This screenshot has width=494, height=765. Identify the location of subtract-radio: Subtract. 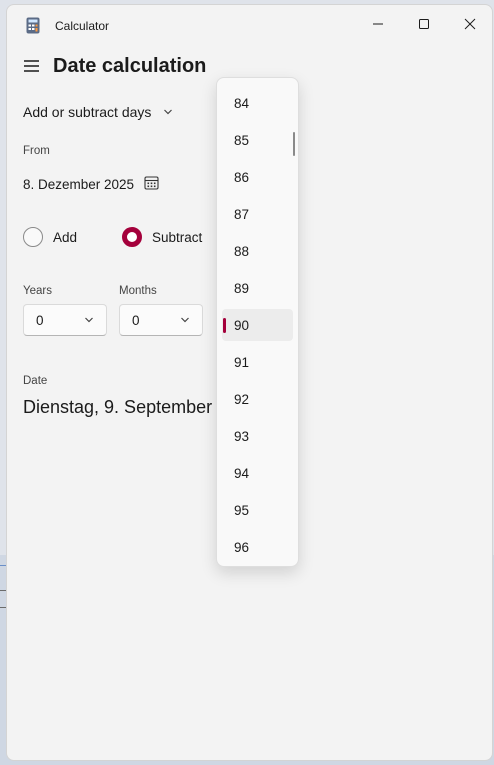
(162, 237).